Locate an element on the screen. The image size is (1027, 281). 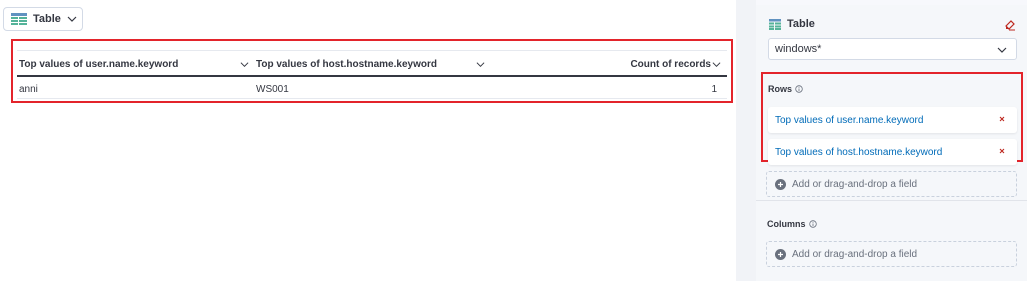
visualization-type-dropdown: Table is located at coordinates (43, 19).